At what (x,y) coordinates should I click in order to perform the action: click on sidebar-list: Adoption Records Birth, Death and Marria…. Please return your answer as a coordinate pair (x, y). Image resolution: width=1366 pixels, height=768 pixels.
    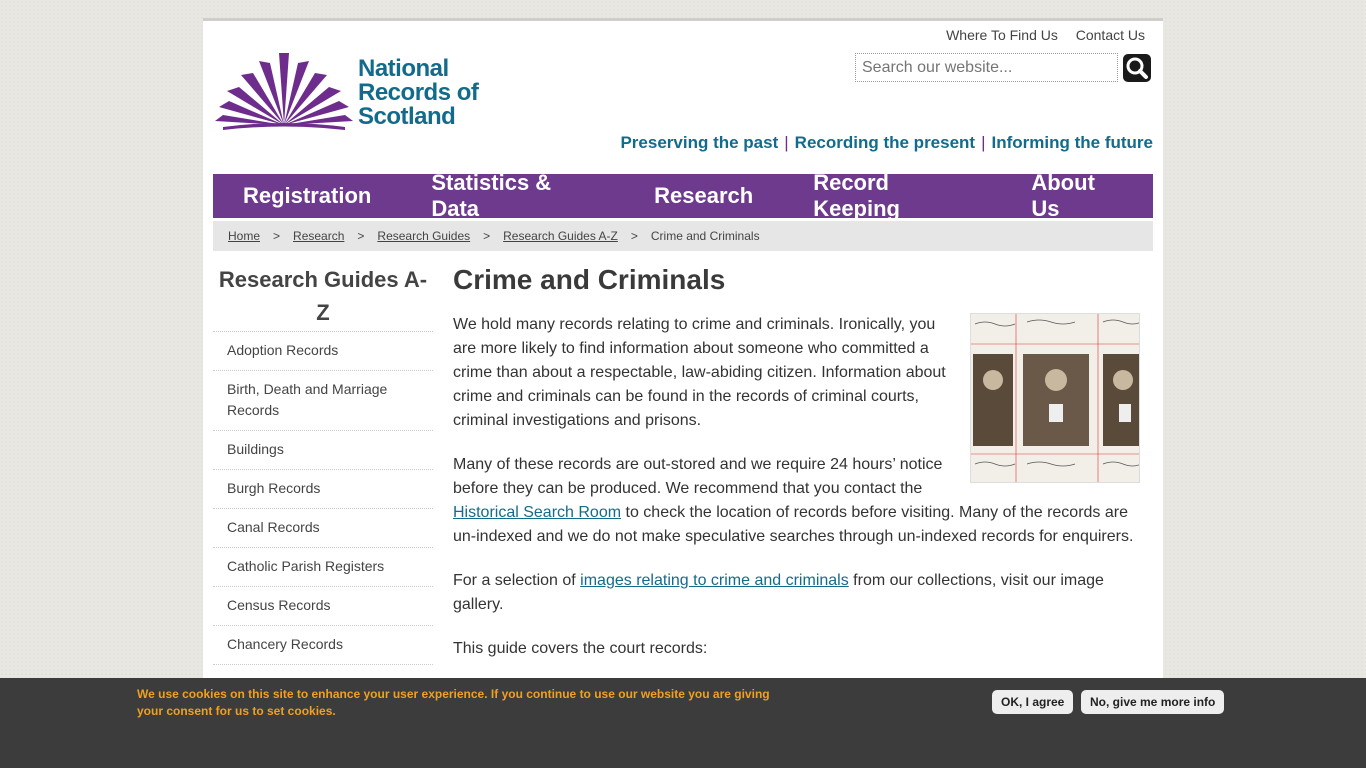
    Looking at the image, I should click on (323, 517).